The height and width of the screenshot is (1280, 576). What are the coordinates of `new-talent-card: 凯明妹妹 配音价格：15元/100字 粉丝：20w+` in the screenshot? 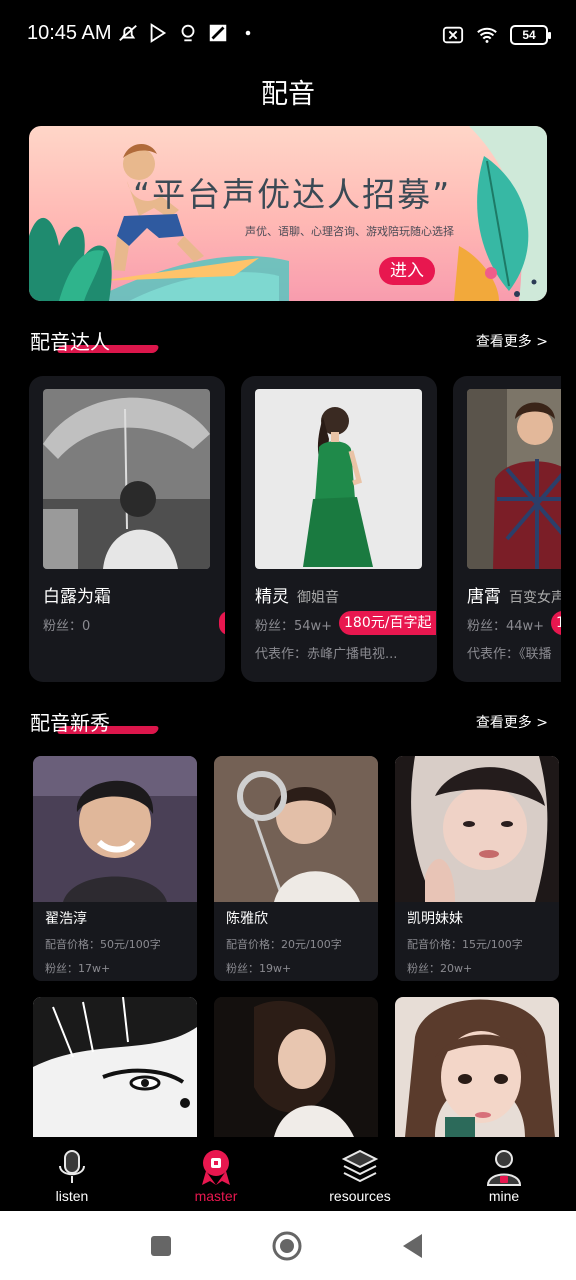 It's located at (477, 868).